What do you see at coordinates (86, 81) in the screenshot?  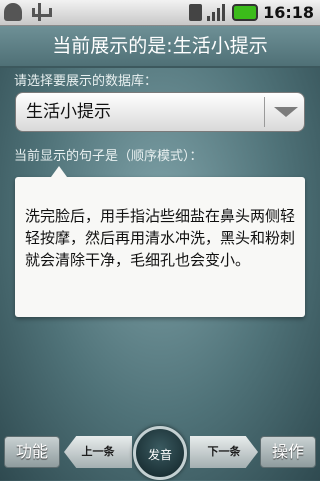 I see `database-prompt-label: 请选择要展示的数据库：` at bounding box center [86, 81].